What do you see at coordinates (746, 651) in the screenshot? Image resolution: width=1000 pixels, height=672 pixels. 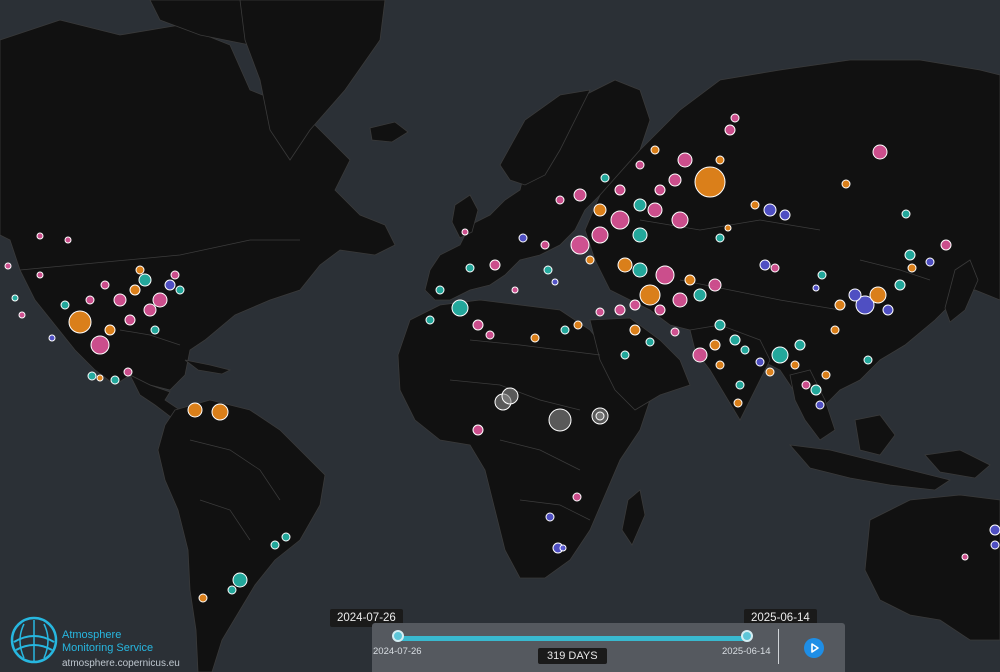 I see `timeline-end-label: 2025-06-14` at bounding box center [746, 651].